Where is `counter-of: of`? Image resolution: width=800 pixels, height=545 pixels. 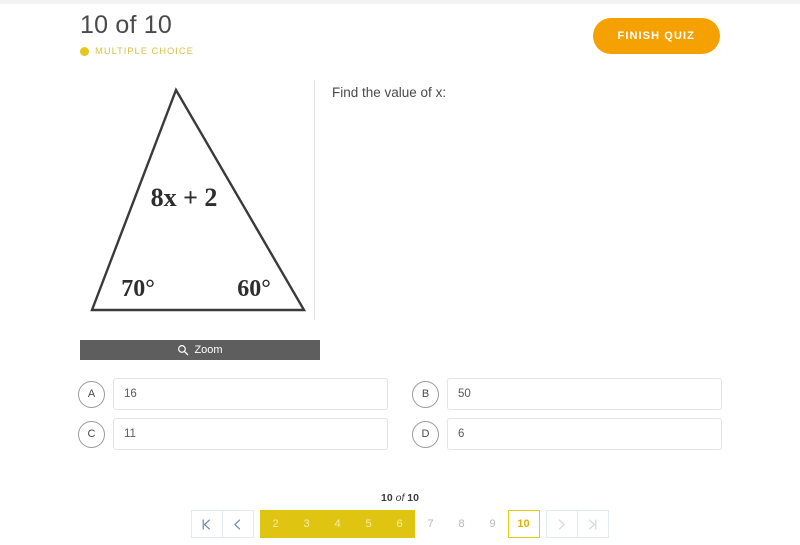
counter-of: of is located at coordinates (400, 498).